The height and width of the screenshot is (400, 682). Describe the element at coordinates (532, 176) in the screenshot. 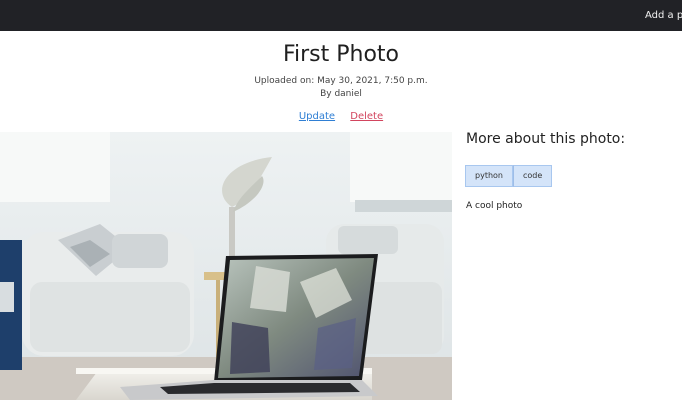

I see `tag-code: code` at that location.